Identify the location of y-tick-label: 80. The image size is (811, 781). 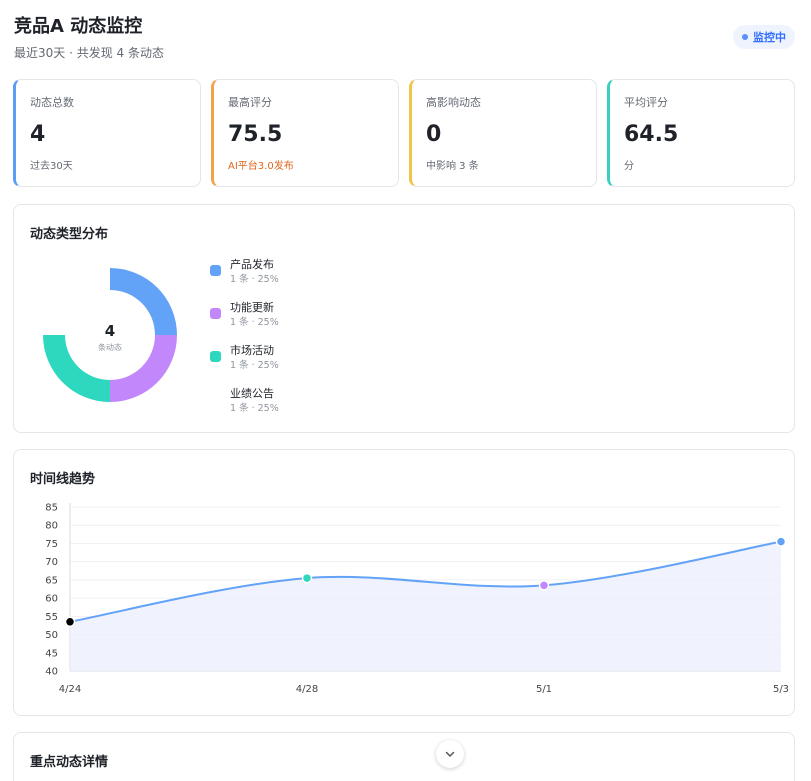
(51, 526).